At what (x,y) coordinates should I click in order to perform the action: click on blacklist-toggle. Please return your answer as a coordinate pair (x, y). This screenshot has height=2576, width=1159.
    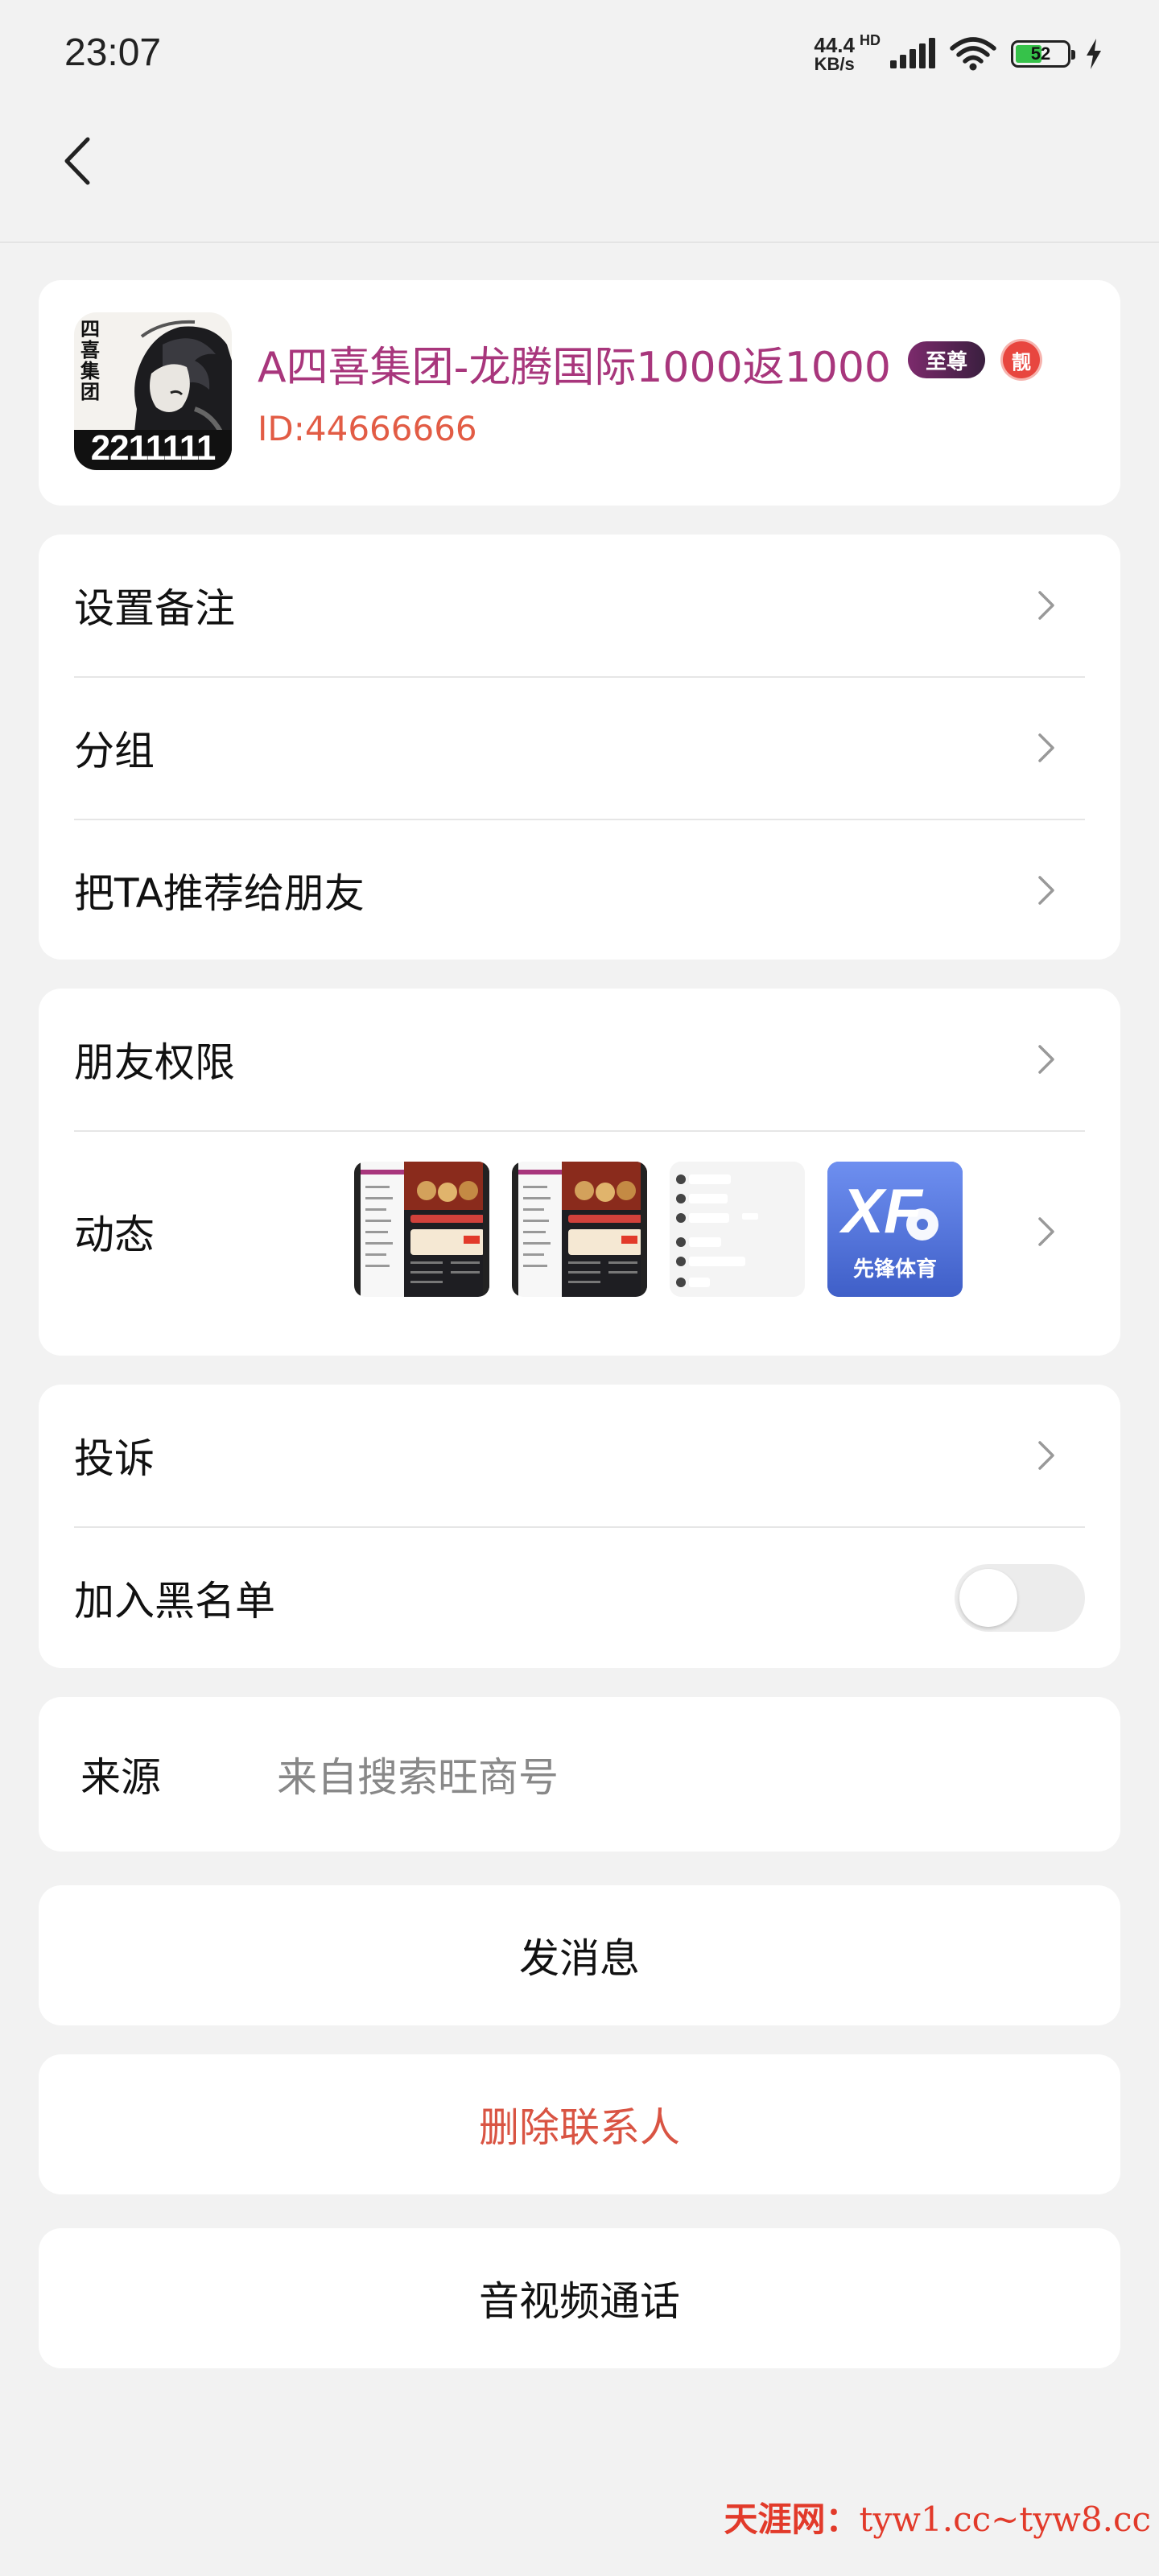
    Looking at the image, I should click on (1020, 1598).